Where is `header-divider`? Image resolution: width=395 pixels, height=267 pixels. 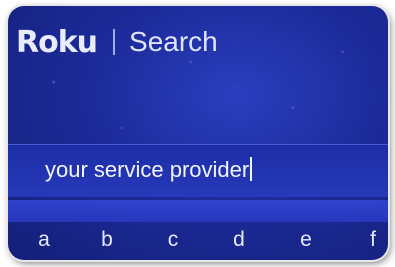 header-divider is located at coordinates (114, 42).